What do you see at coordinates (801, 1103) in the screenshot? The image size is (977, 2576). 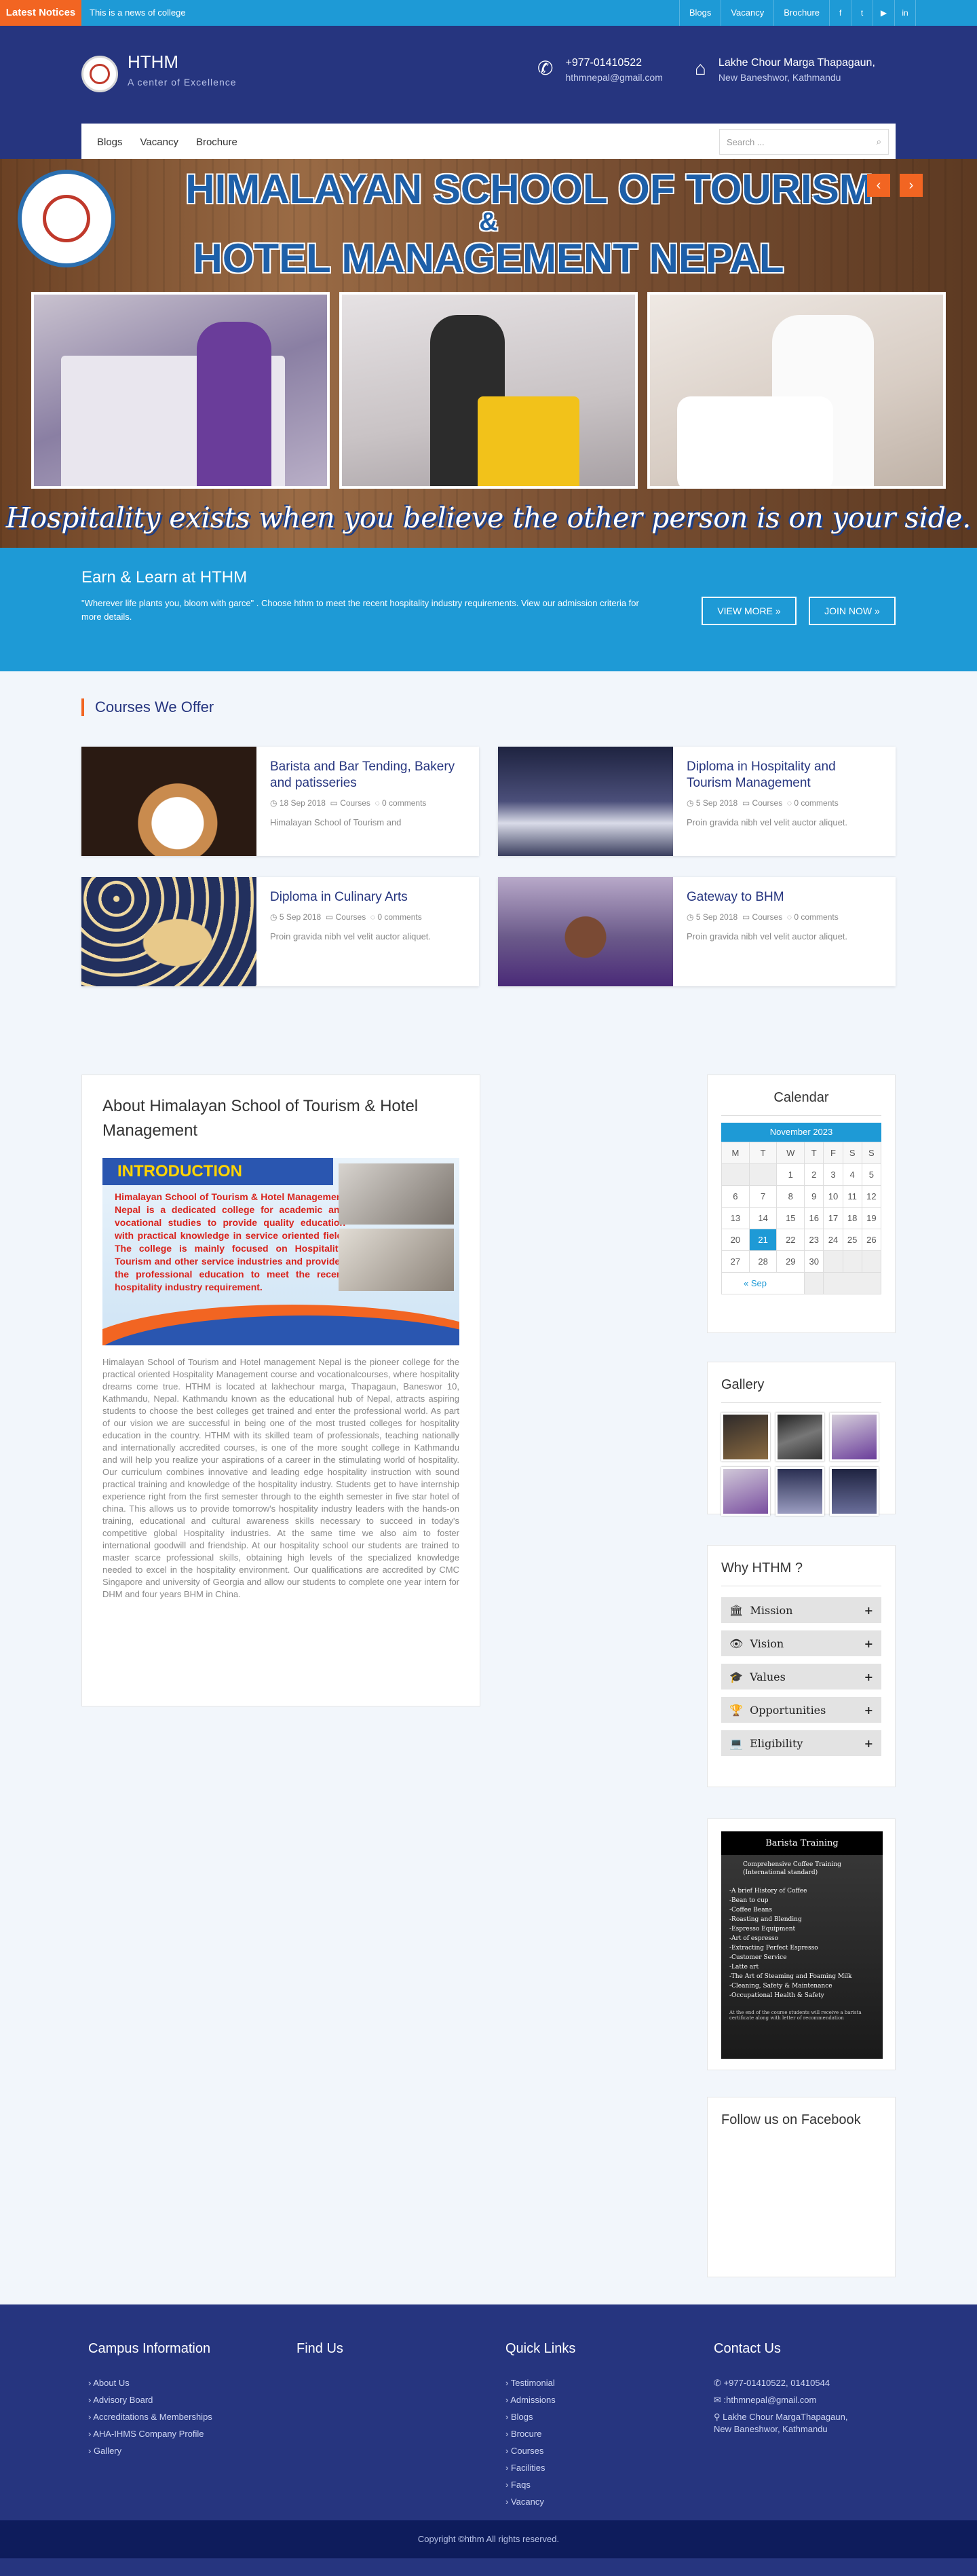 I see `calendar-title: Calendar` at bounding box center [801, 1103].